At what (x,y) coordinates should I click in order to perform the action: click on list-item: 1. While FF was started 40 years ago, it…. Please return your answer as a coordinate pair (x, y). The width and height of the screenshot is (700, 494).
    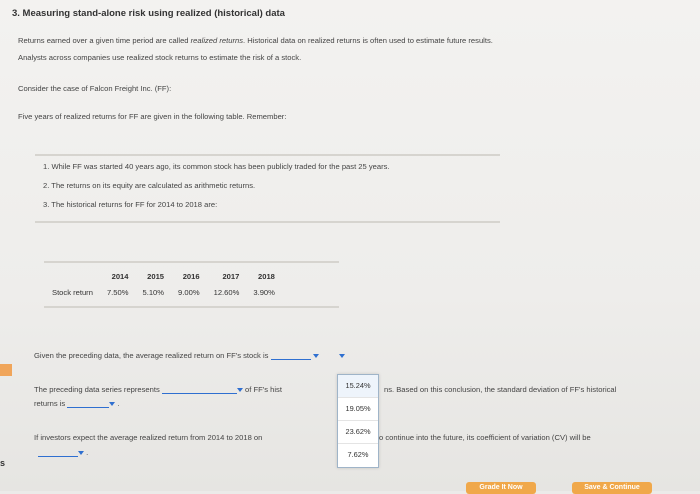
    Looking at the image, I should click on (216, 166).